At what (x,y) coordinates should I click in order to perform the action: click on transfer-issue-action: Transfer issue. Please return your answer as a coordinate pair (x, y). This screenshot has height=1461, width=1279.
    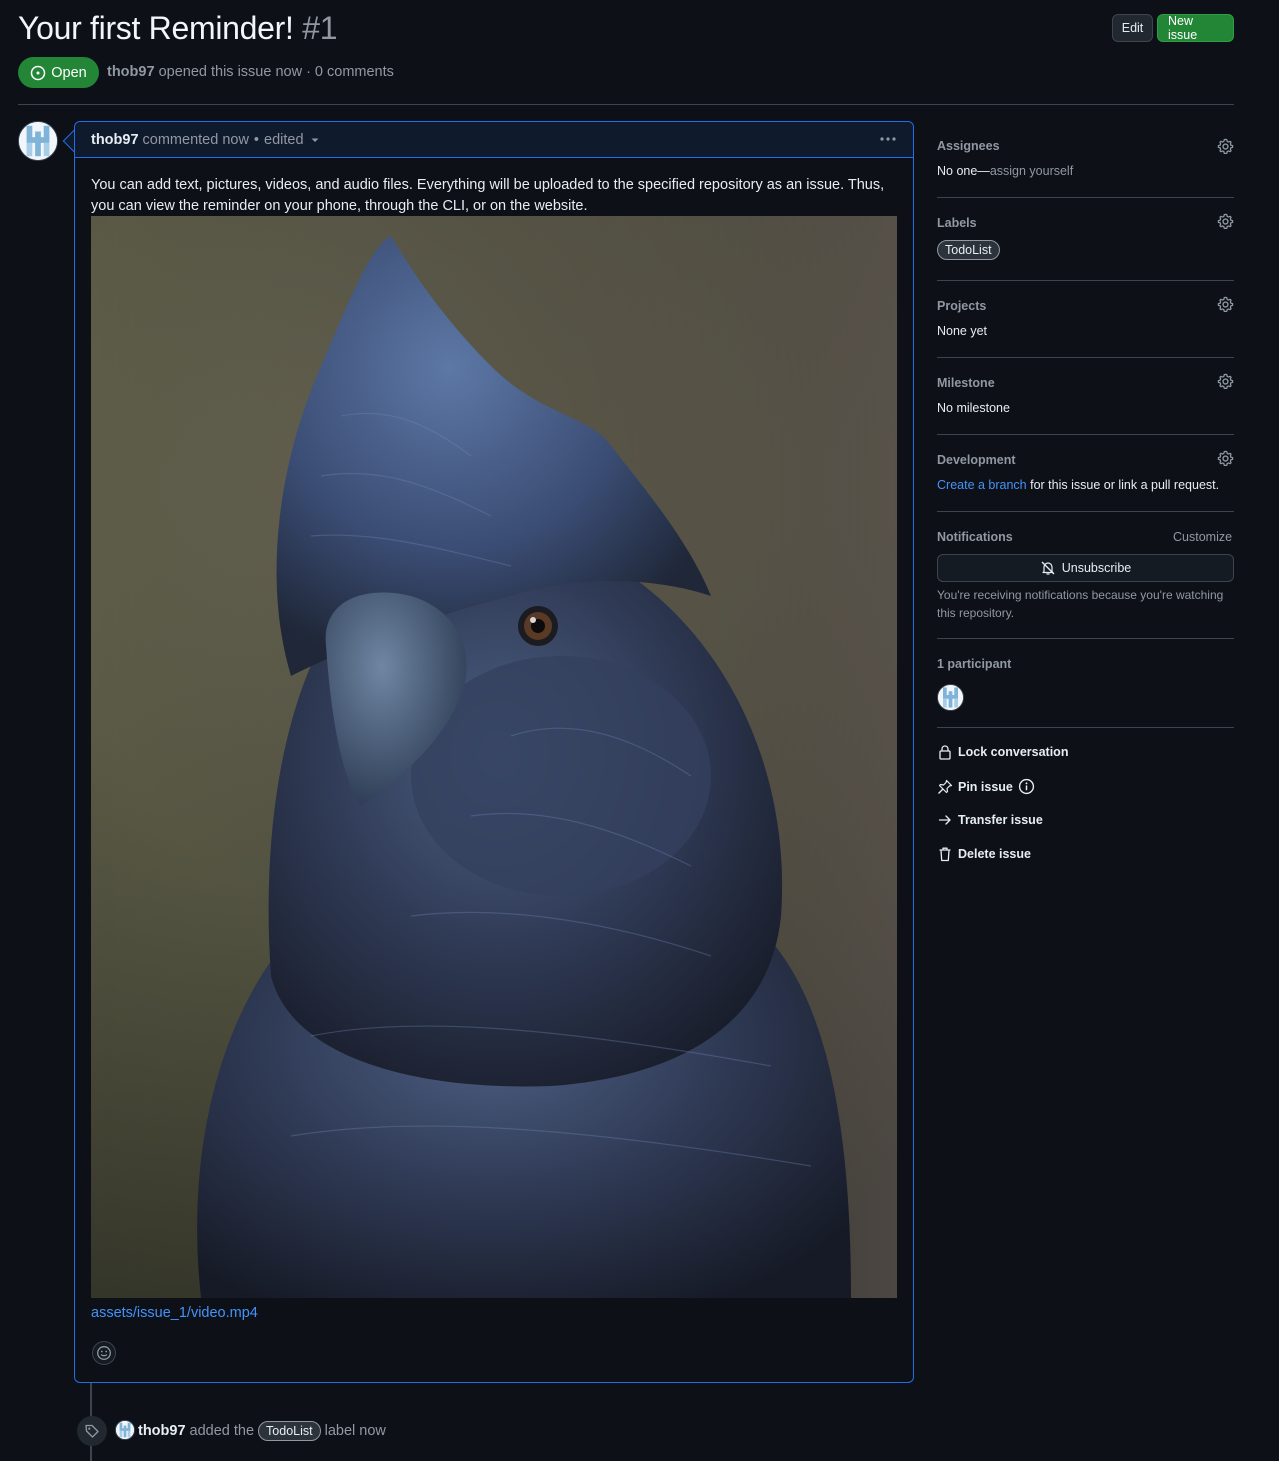
    Looking at the image, I should click on (990, 820).